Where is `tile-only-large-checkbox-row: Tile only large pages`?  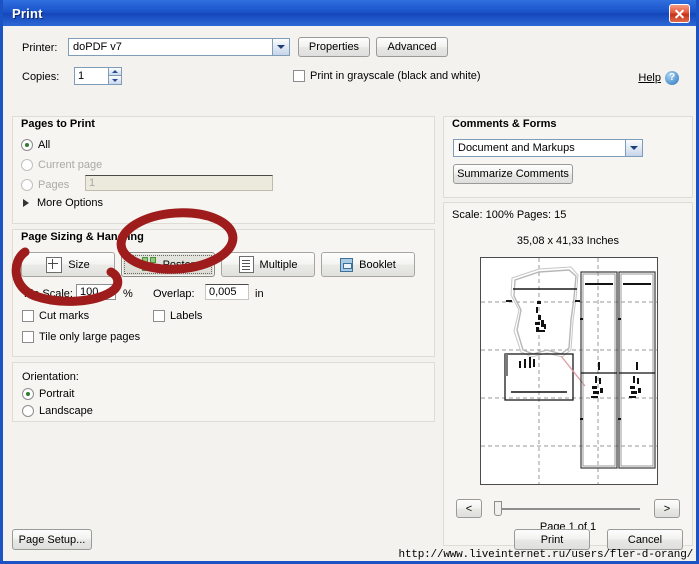
tile-only-large-checkbox-row: Tile only large pages is located at coordinates (81, 337).